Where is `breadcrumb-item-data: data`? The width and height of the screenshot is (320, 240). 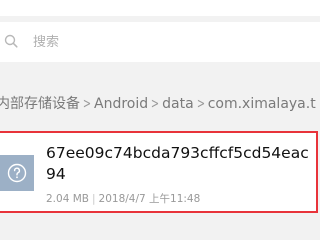
breadcrumb-item-data: data is located at coordinates (178, 104).